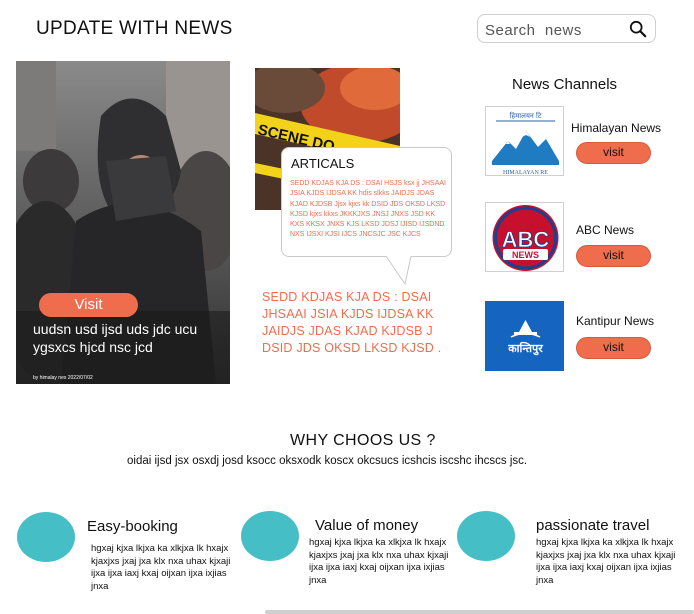  Describe the element at coordinates (613, 256) in the screenshot. I see `visit-abc-button: visit` at that location.